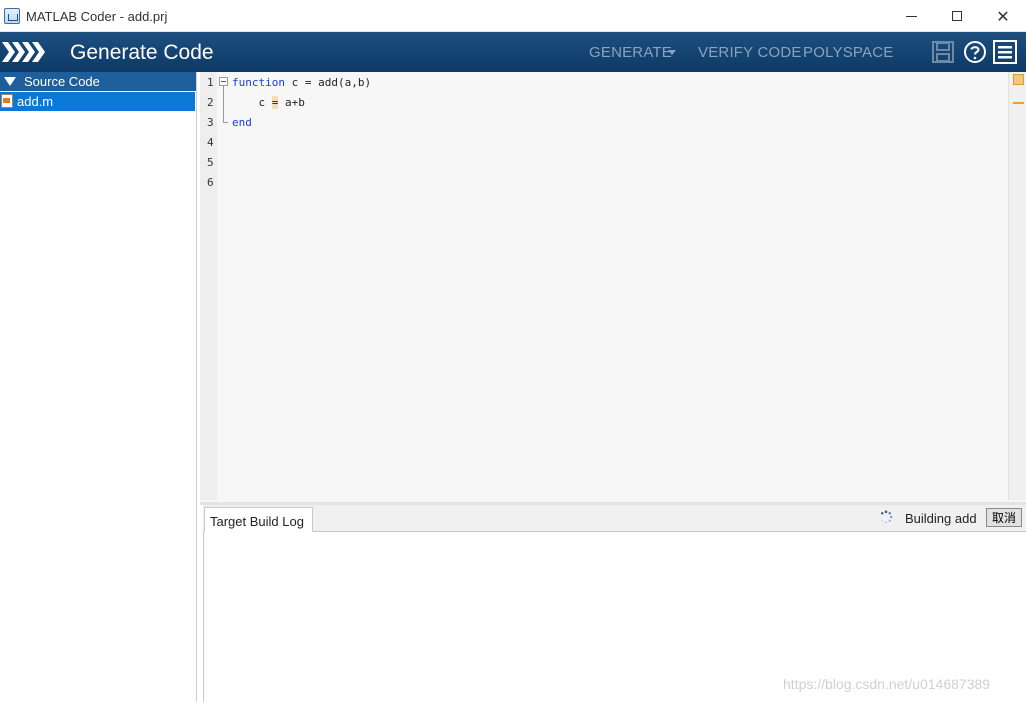 This screenshot has height=702, width=1026. What do you see at coordinates (975, 52) in the screenshot?
I see `help-icon` at bounding box center [975, 52].